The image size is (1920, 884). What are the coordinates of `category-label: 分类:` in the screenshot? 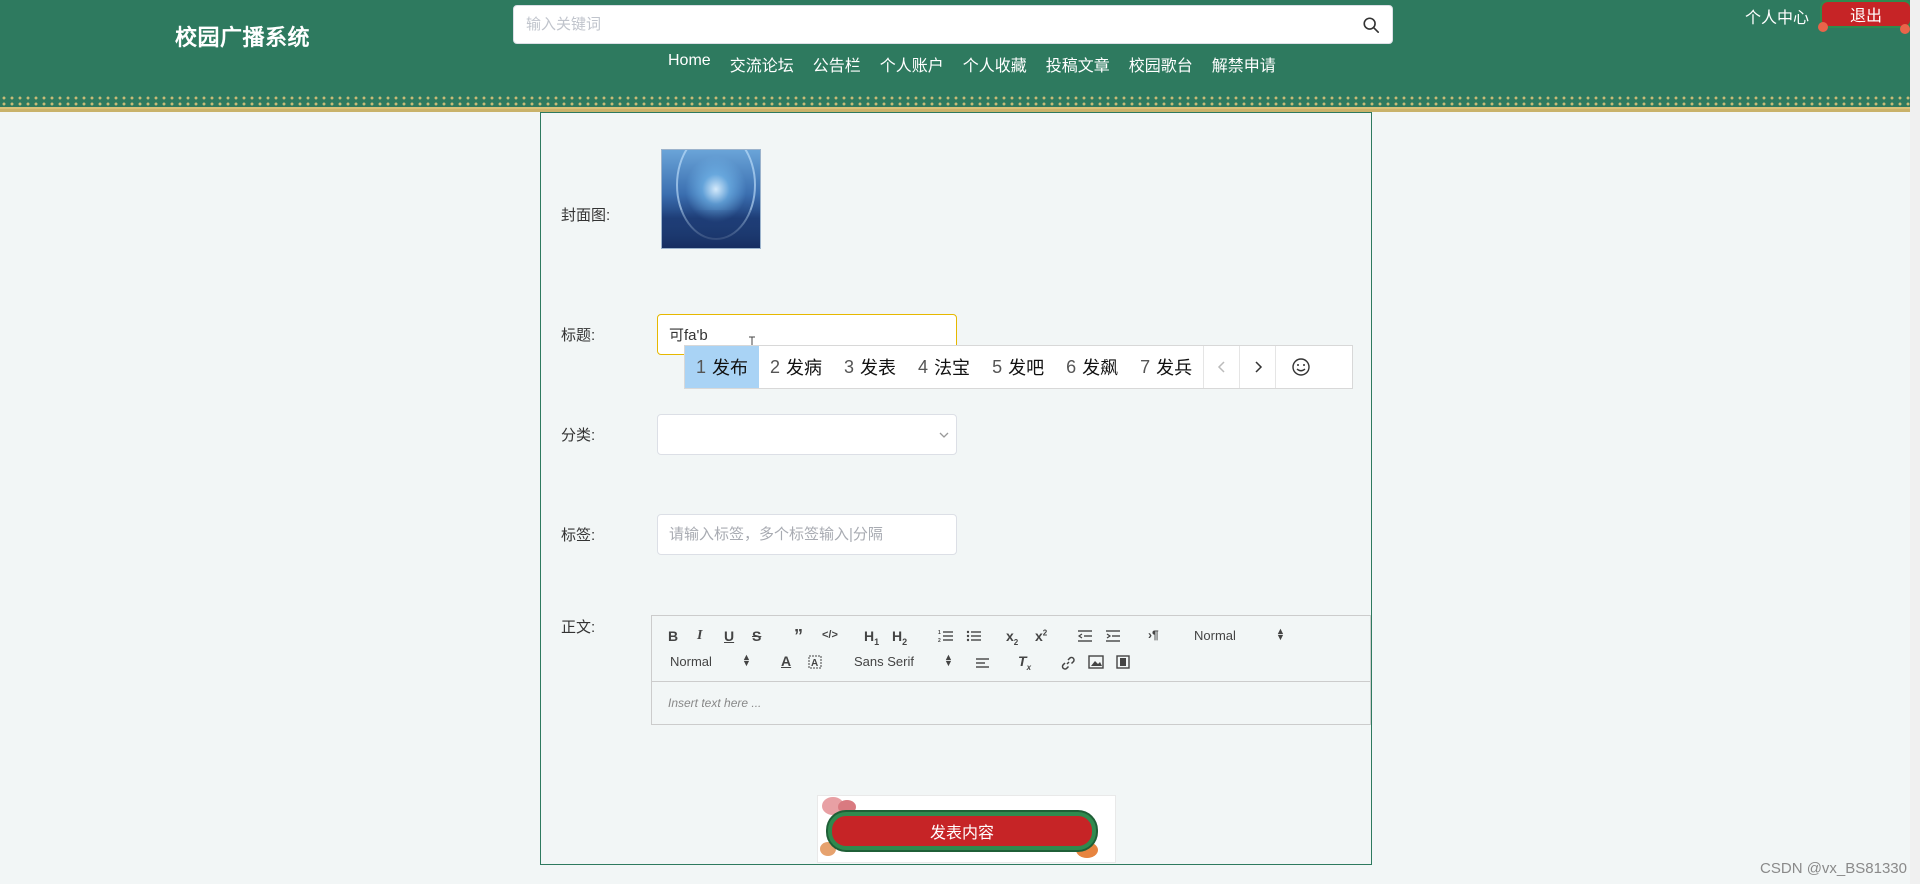 It's located at (578, 435).